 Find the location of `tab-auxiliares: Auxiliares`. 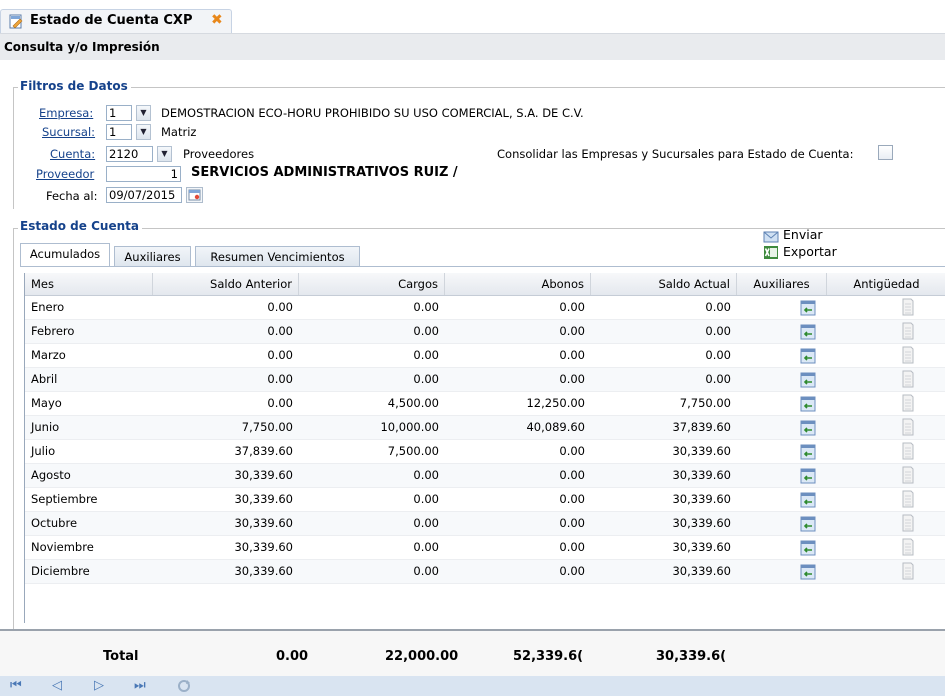

tab-auxiliares: Auxiliares is located at coordinates (152, 256).